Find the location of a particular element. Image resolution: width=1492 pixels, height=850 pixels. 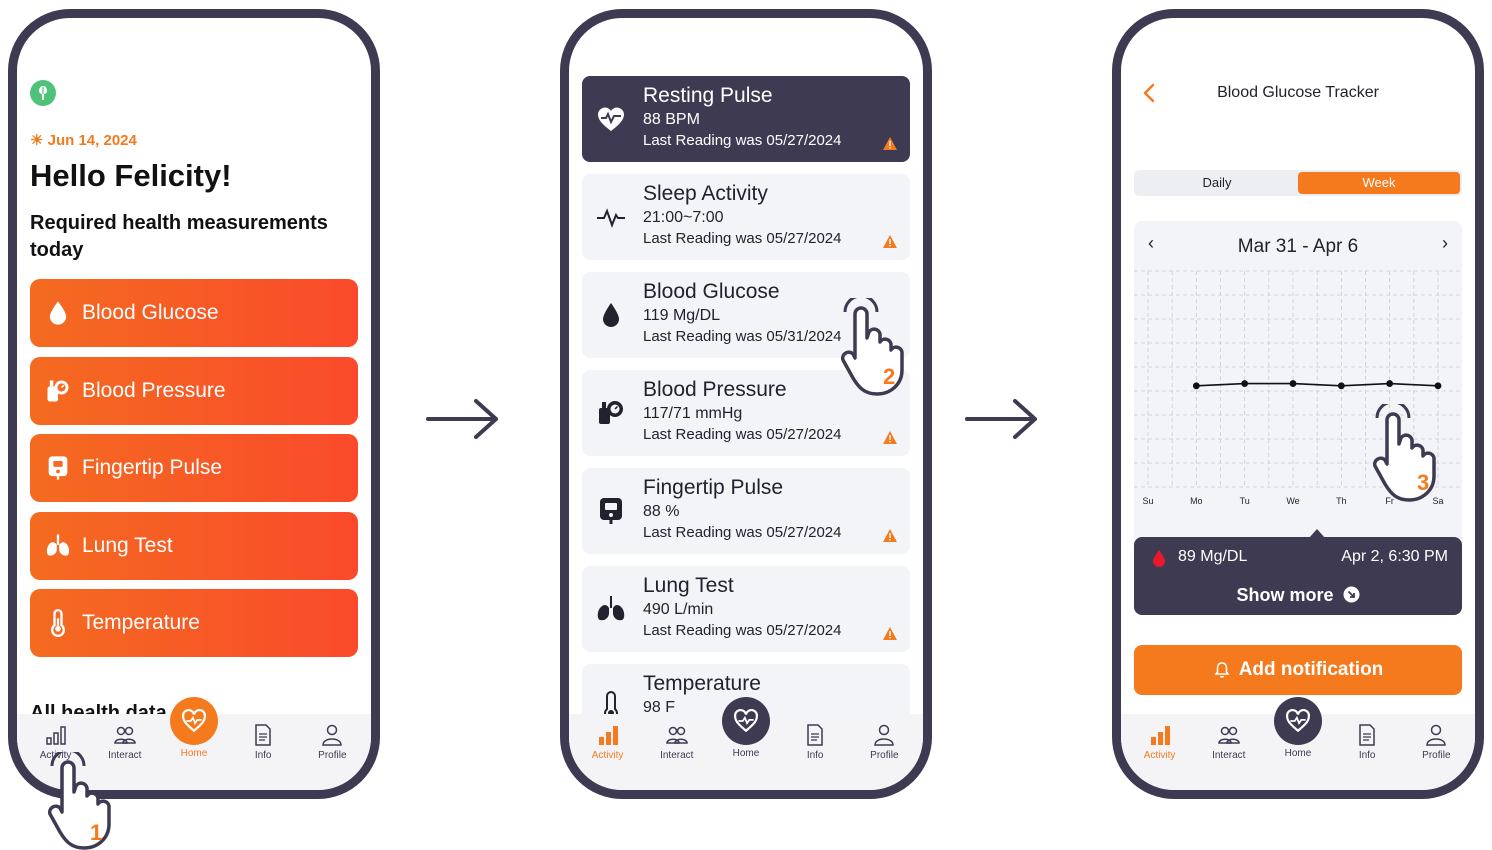

card-last-reading: Last Reading was 05/31/2024 is located at coordinates (742, 336).